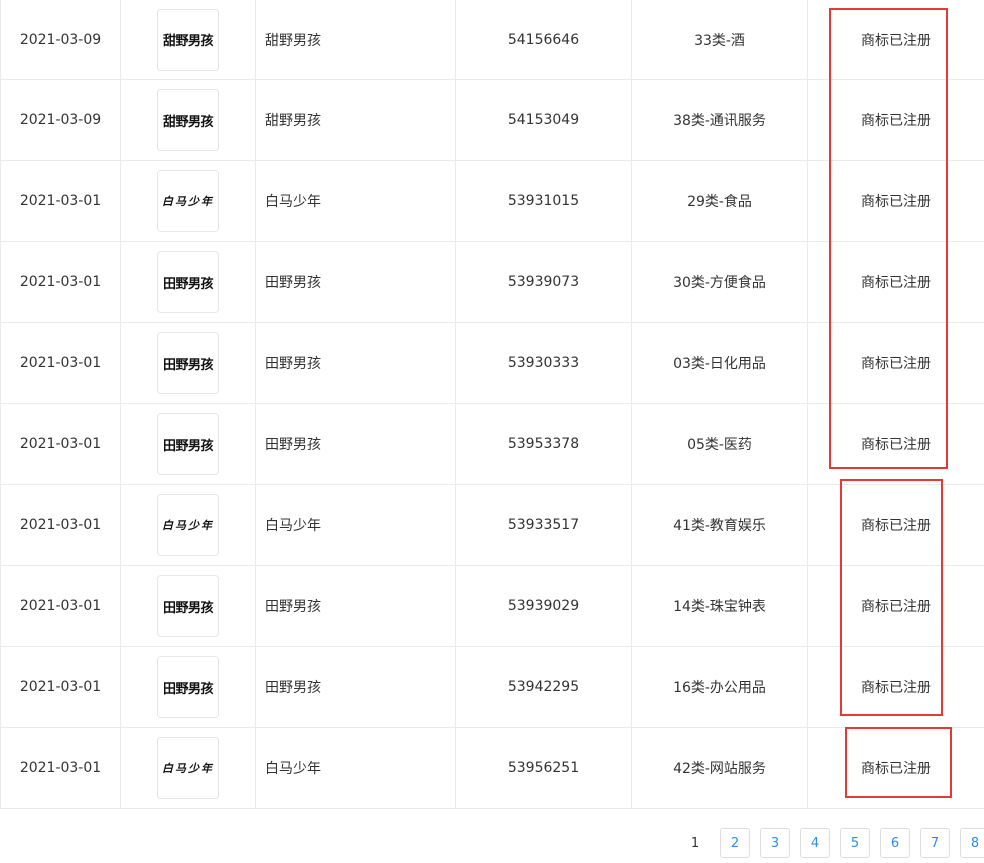 Image resolution: width=984 pixels, height=863 pixels. What do you see at coordinates (720, 768) in the screenshot?
I see `class-cell: 42类-网站服务` at bounding box center [720, 768].